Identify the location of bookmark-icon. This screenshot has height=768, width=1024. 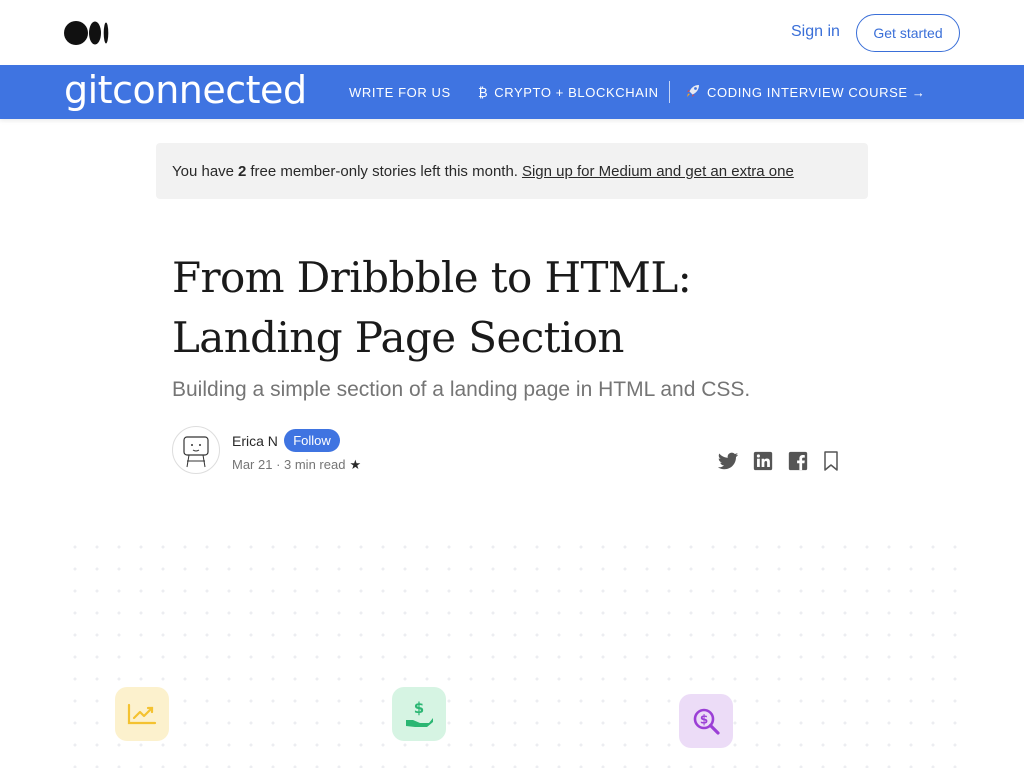
(831, 461).